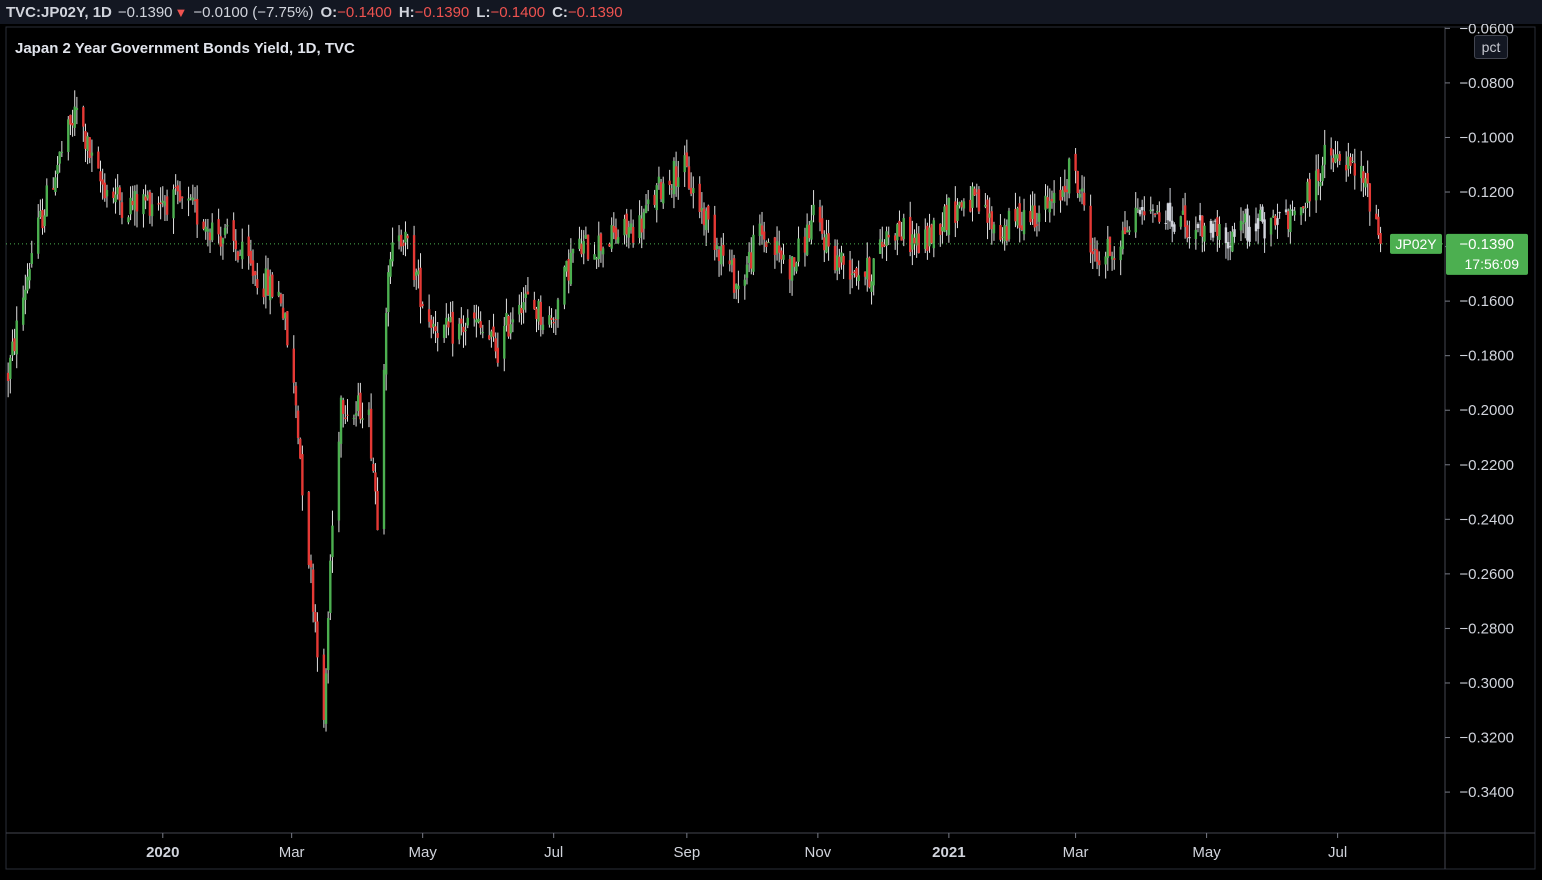 Image resolution: width=1542 pixels, height=880 pixels. What do you see at coordinates (1486, 244) in the screenshot?
I see `last-price-value: −0.1390` at bounding box center [1486, 244].